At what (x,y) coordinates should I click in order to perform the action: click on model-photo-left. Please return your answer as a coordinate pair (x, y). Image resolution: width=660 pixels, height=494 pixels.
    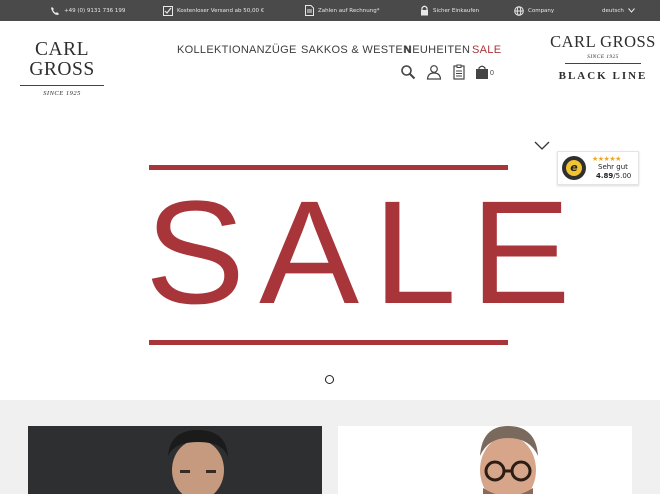
    Looking at the image, I should click on (175, 460).